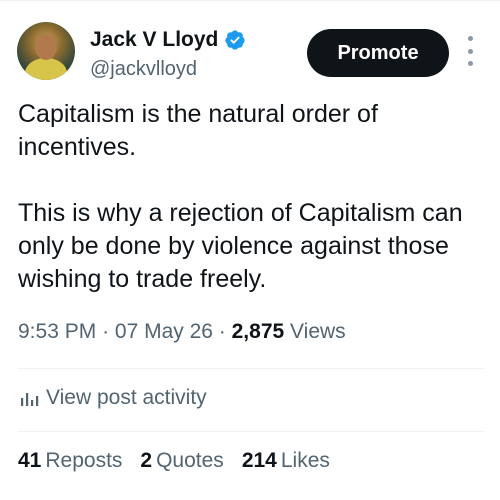 This screenshot has width=500, height=500. I want to click on avatar, so click(46, 51).